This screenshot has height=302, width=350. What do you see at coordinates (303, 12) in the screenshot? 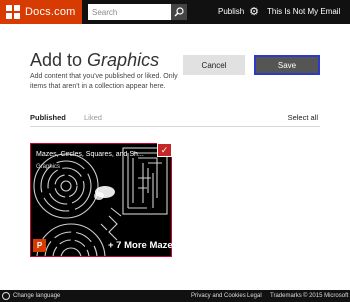
I see `account-menu: This Is Not My Email` at bounding box center [303, 12].